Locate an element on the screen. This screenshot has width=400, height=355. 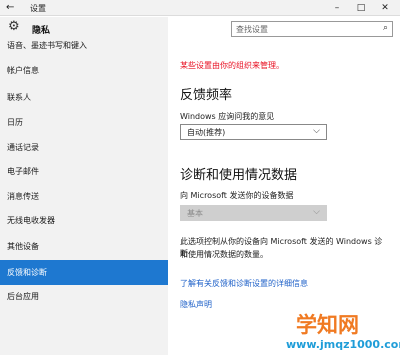
feedback-frequency-value: 自动(推荐) is located at coordinates (206, 132).